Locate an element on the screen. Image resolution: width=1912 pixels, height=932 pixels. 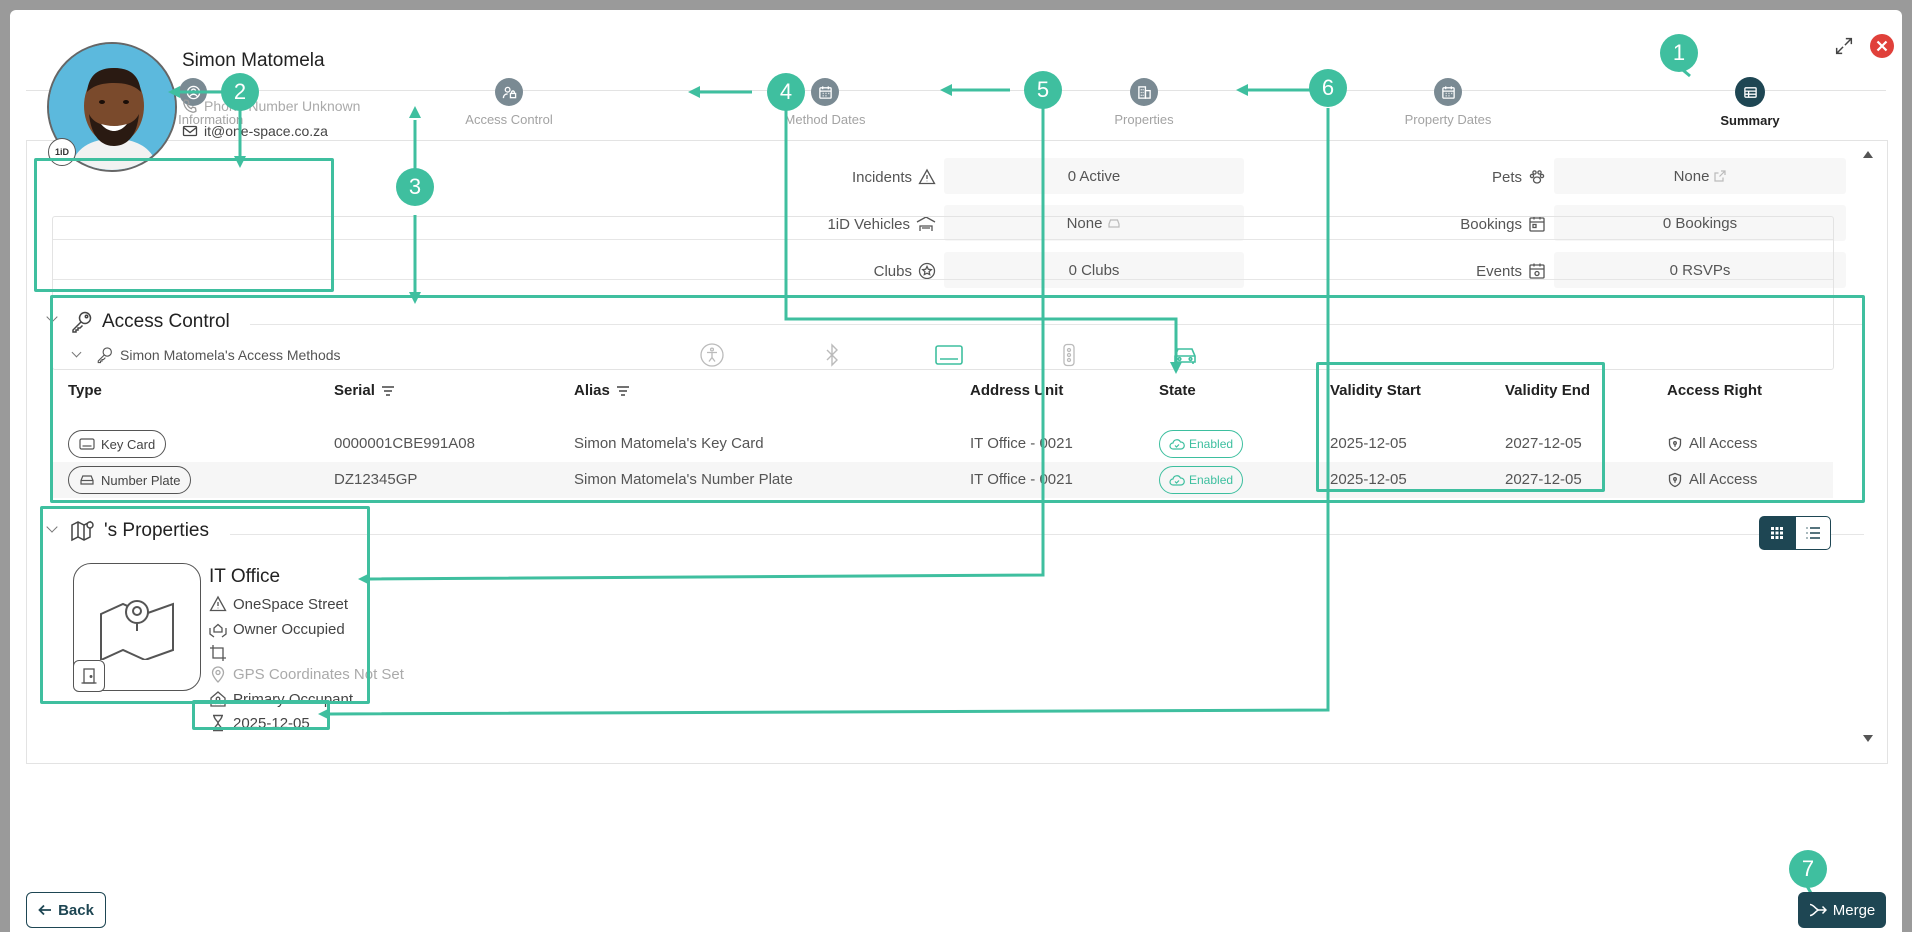
annotation-number-3: 3 is located at coordinates (415, 187).